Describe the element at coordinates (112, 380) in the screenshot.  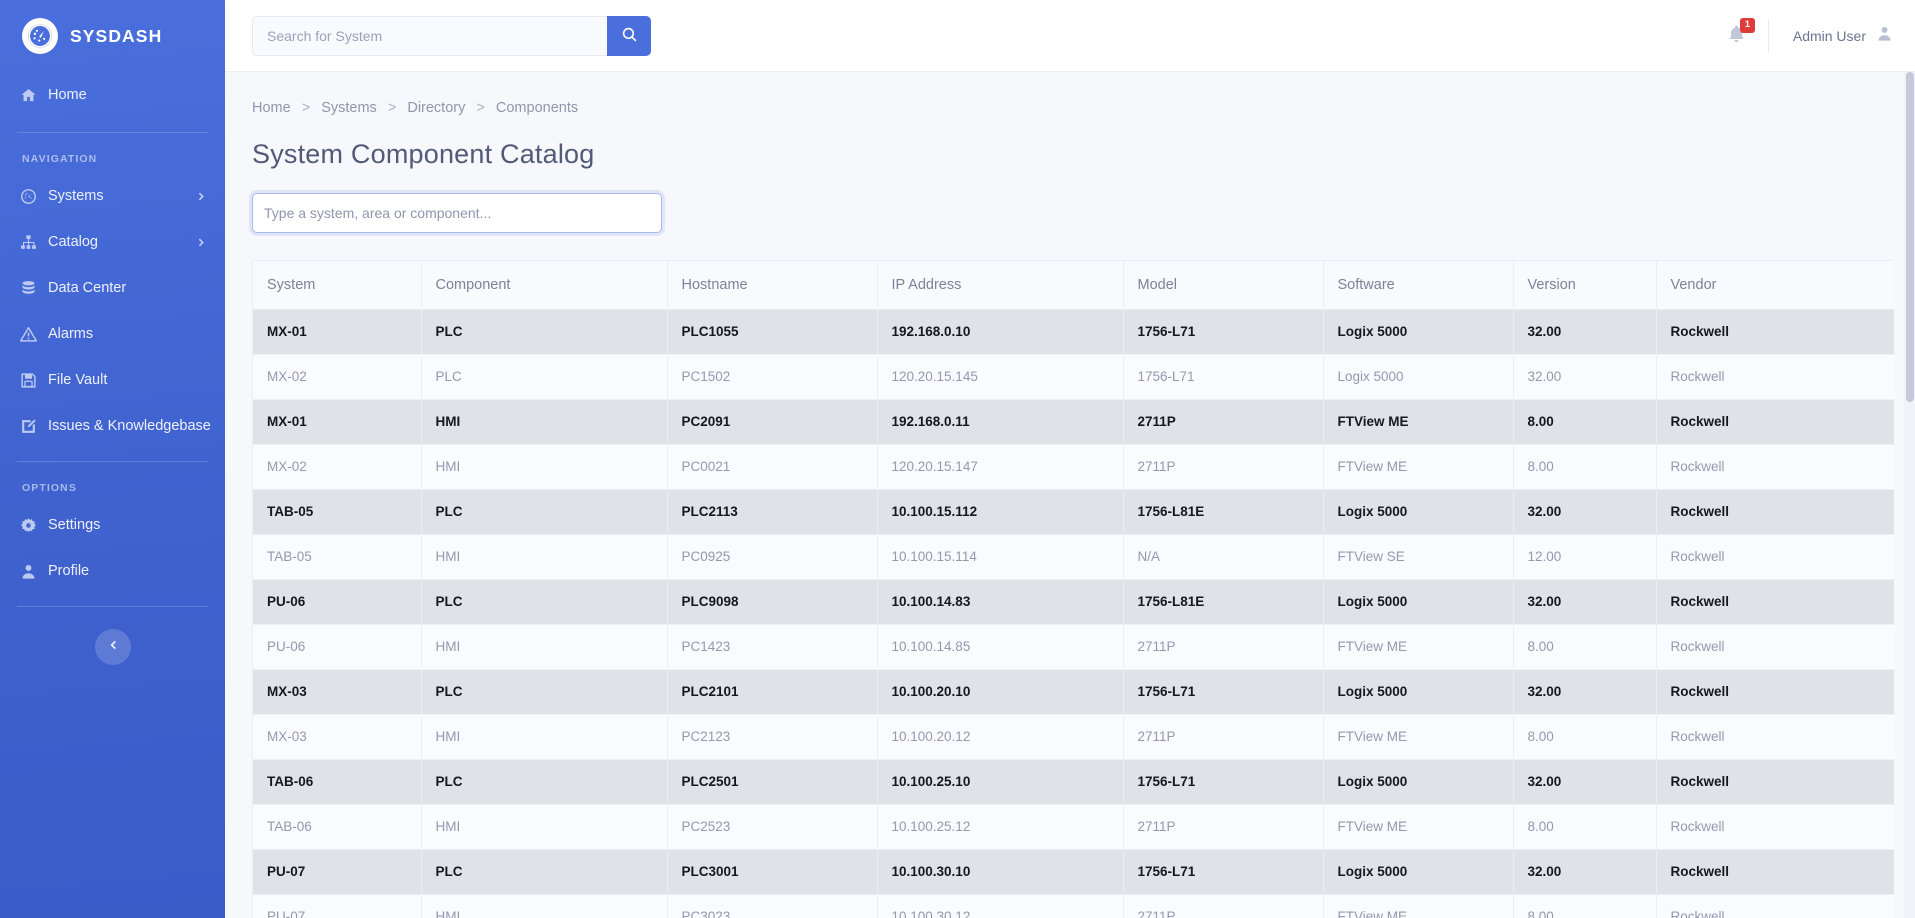
I see `sidebar-item-file-vault: File Vault` at that location.